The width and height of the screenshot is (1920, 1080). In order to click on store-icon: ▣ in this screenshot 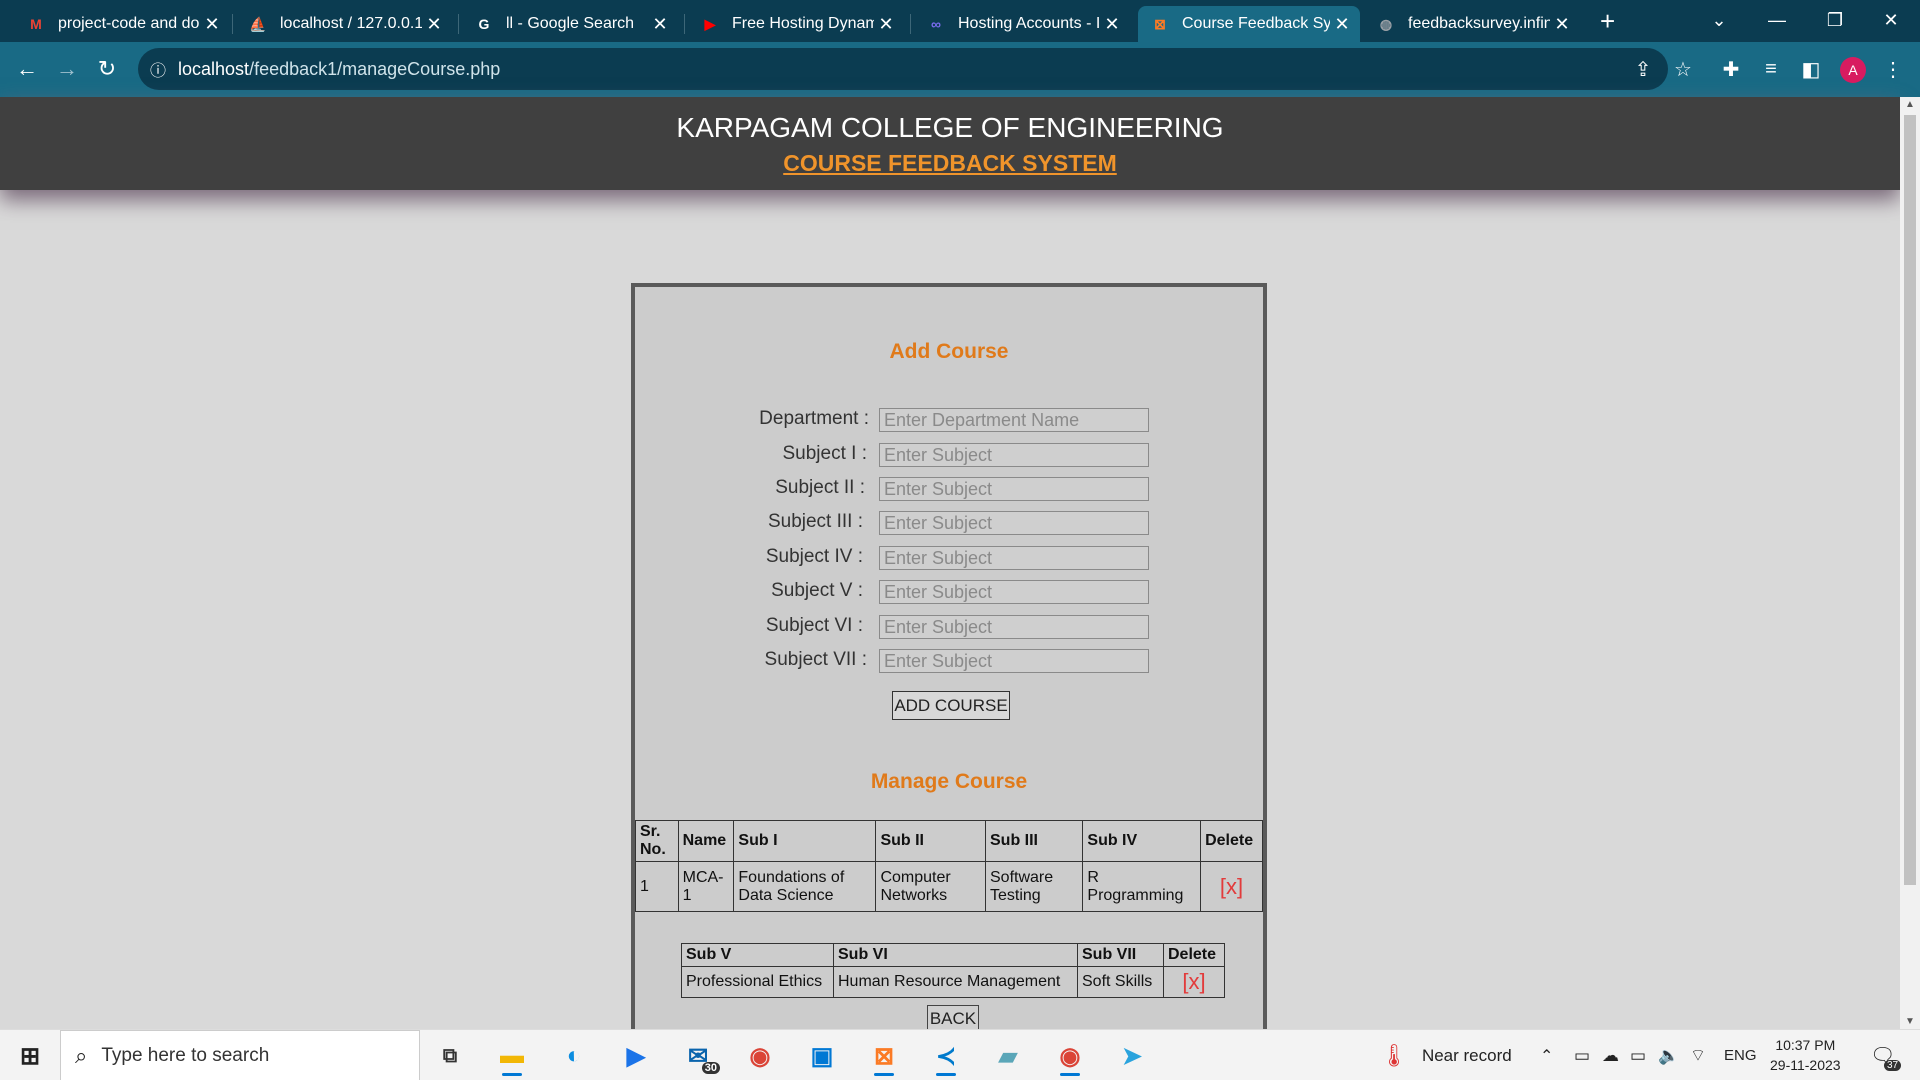, I will do `click(822, 1056)`.